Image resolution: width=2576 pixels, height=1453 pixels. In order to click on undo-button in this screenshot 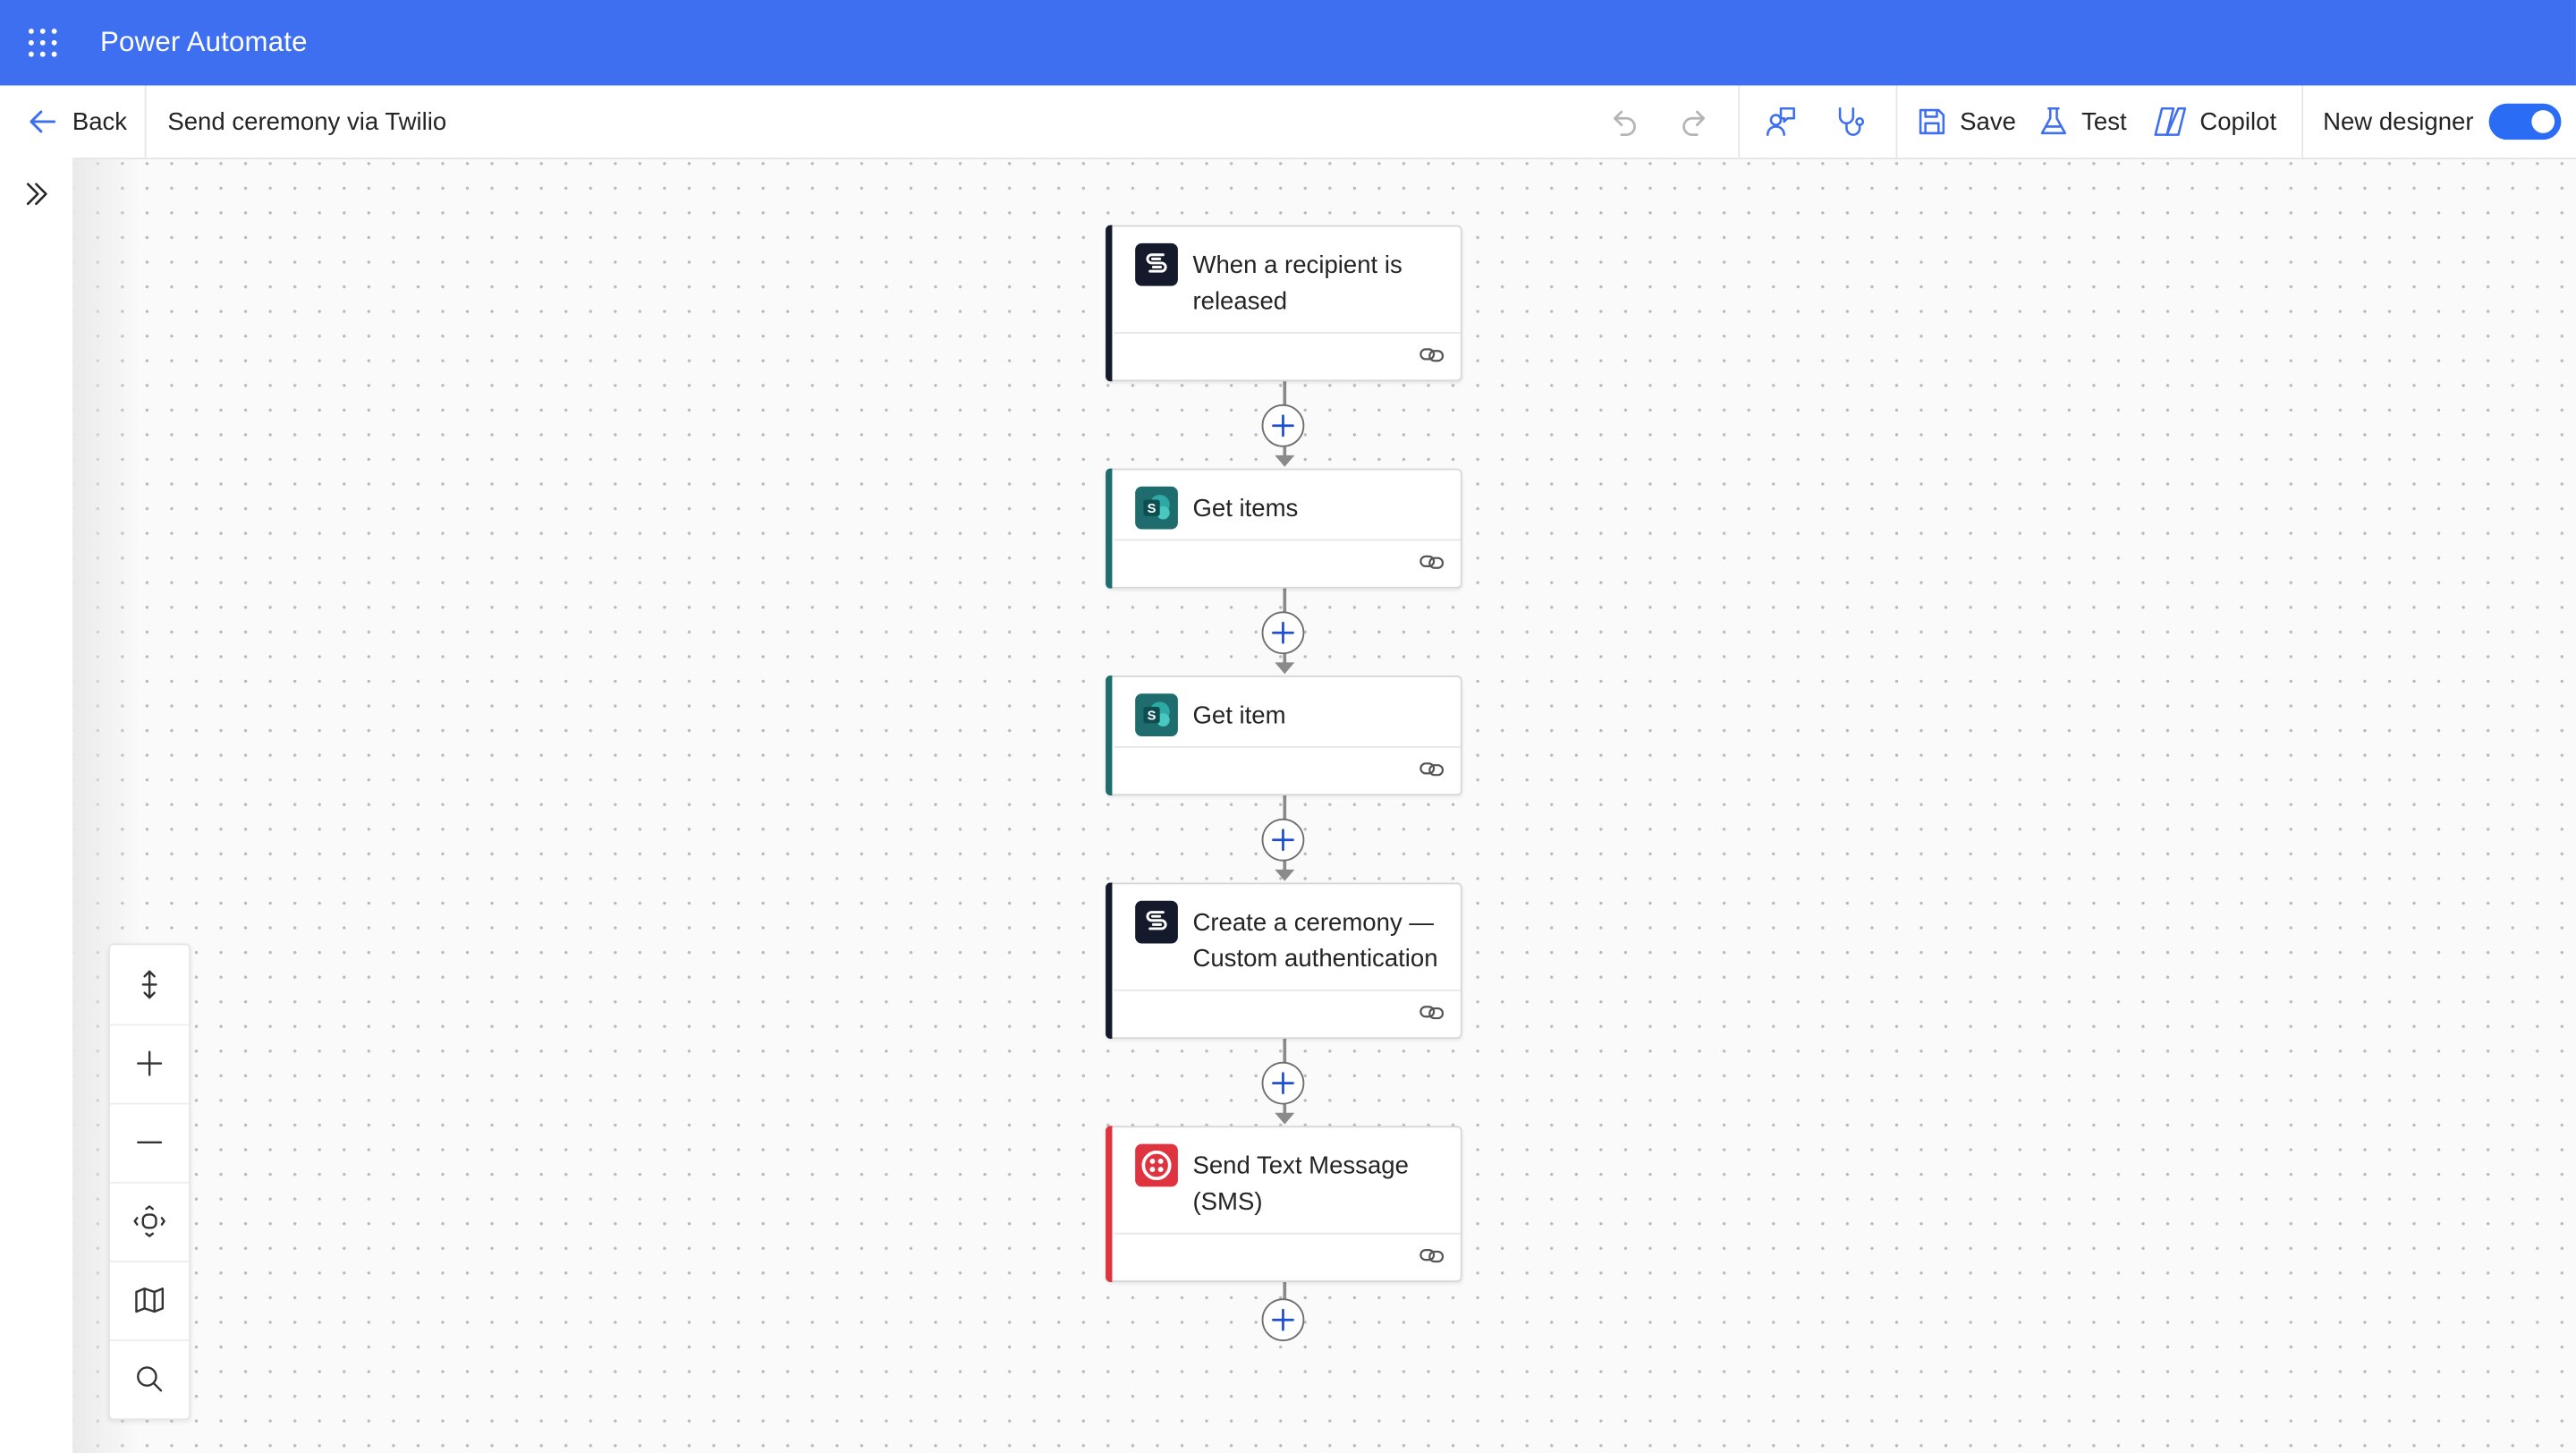, I will do `click(1623, 122)`.